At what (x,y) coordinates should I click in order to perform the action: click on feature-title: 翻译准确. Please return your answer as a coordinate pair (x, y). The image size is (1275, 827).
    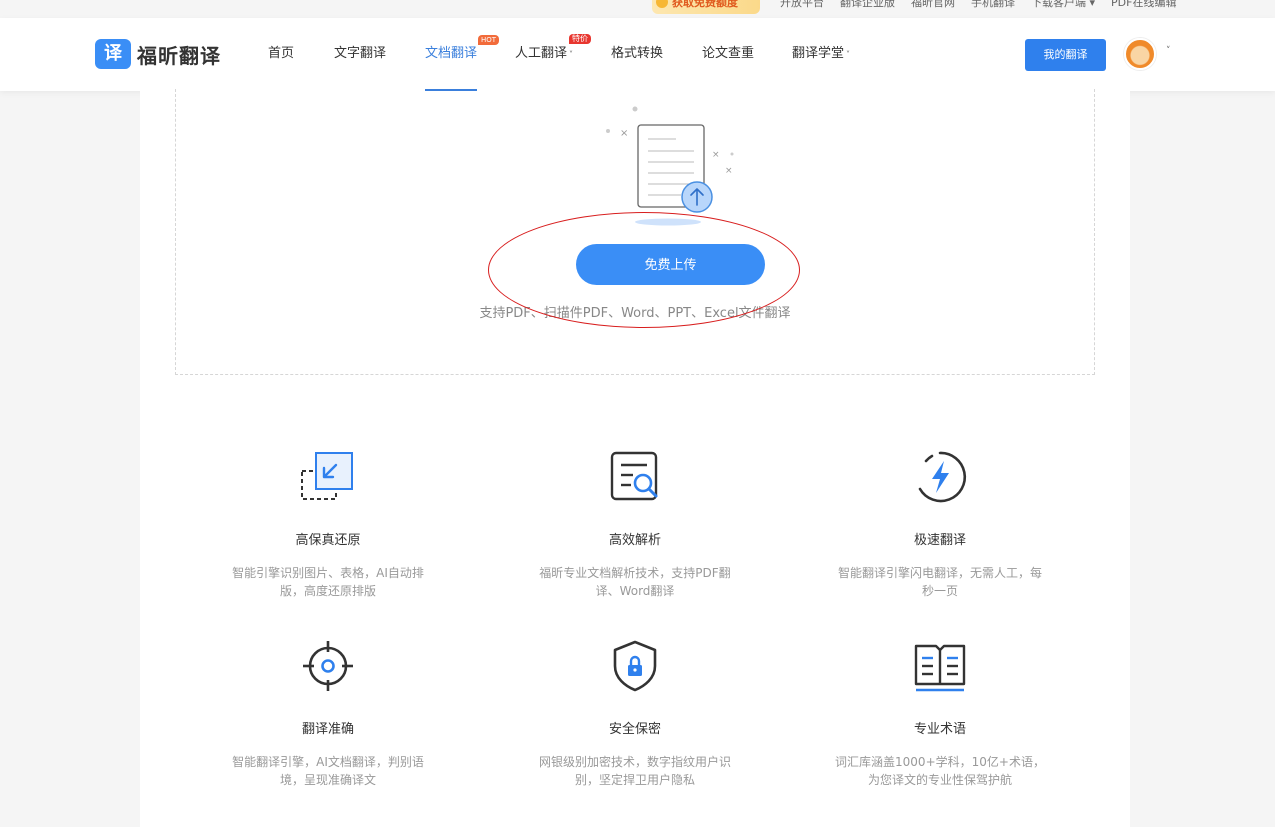
    Looking at the image, I should click on (327, 729).